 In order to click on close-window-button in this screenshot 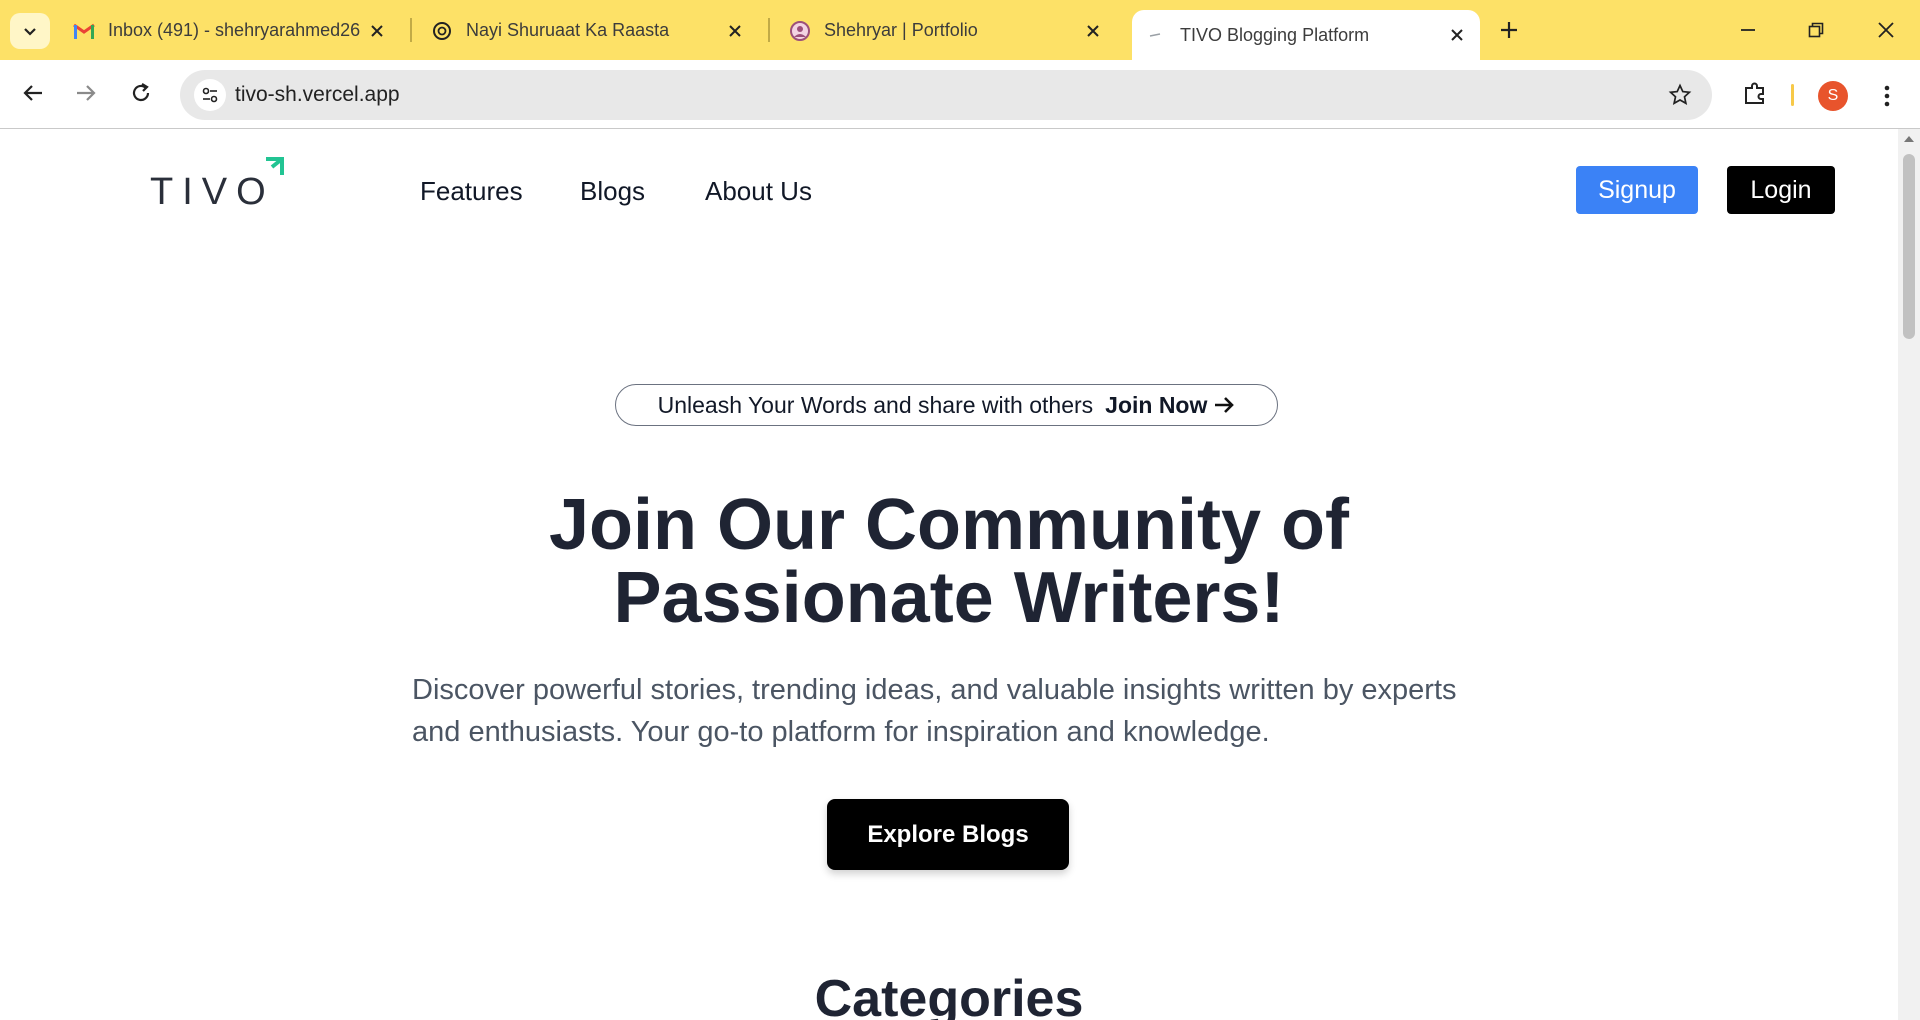, I will do `click(1886, 30)`.